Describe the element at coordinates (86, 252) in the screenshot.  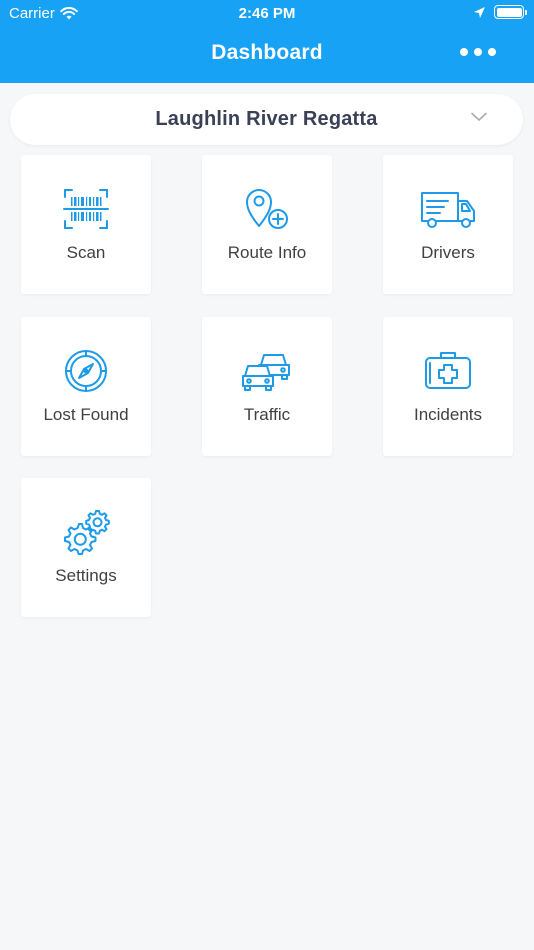
I see `tile-label: Scan` at that location.